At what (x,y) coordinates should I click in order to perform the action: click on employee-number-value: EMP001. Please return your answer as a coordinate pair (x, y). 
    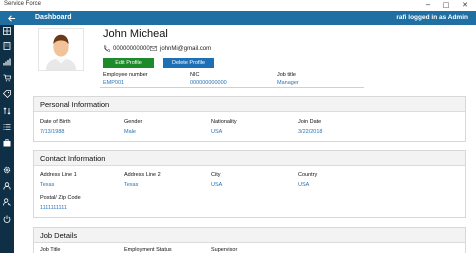
    Looking at the image, I should click on (114, 83).